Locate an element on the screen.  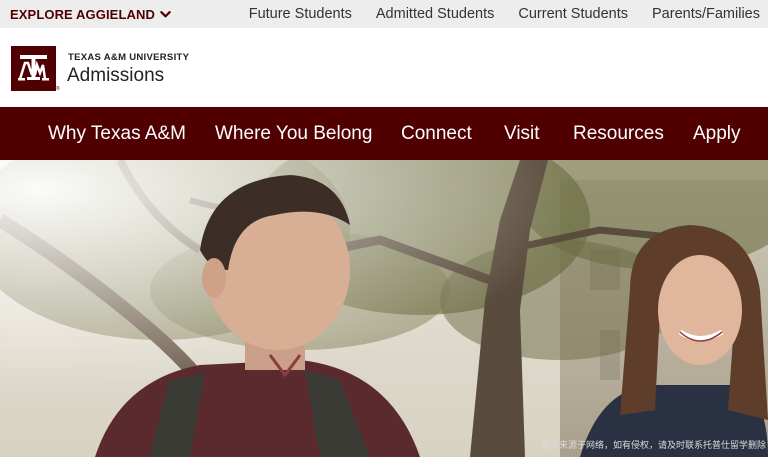
atm-logo-mark is located at coordinates (33, 68).